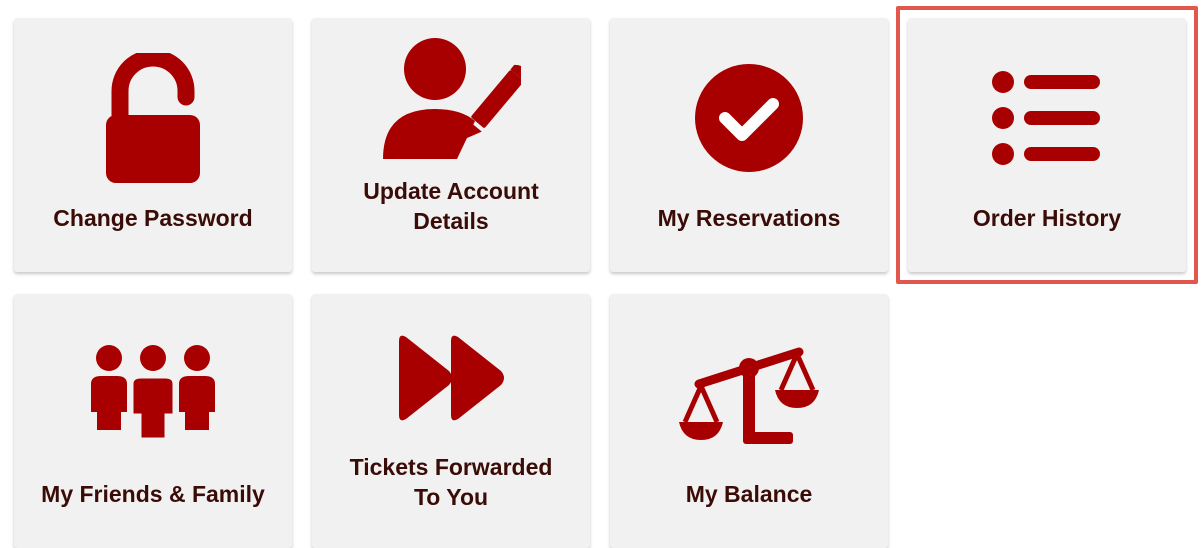 This screenshot has height=548, width=1201. I want to click on balance-scale-icon, so click(749, 394).